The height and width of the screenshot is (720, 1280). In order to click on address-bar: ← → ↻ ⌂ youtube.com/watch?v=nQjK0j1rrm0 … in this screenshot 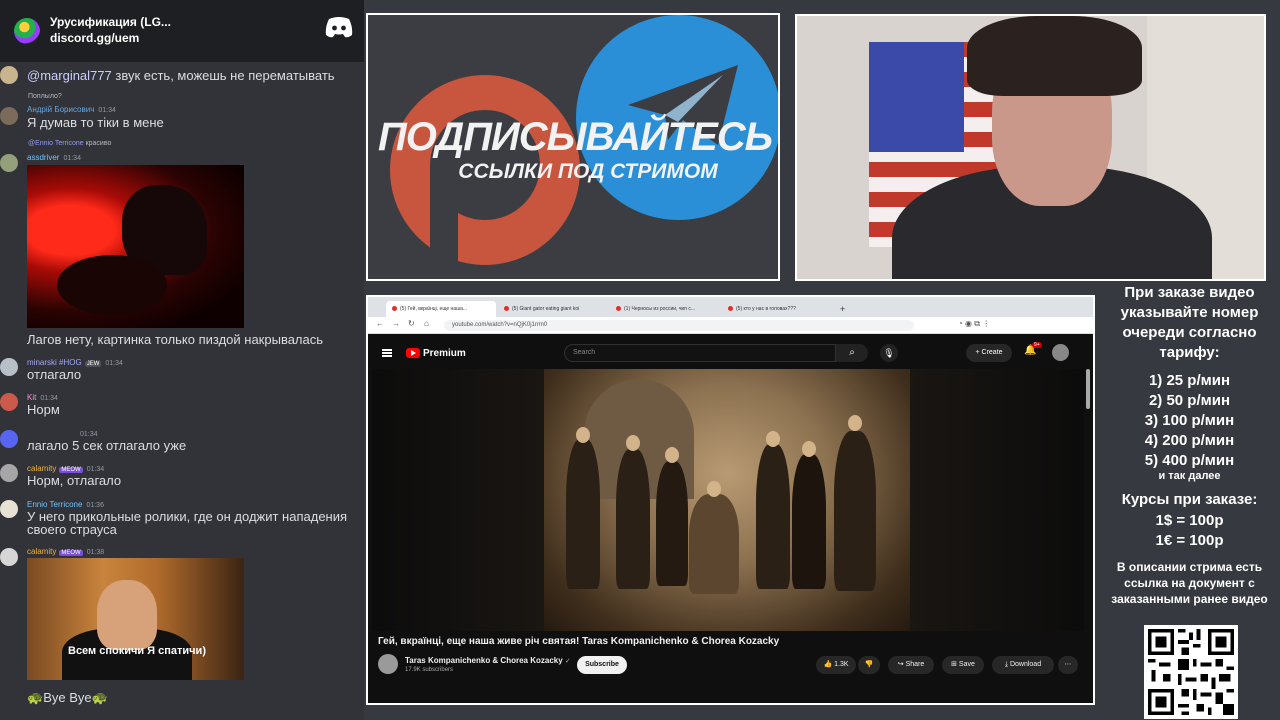, I will do `click(730, 325)`.